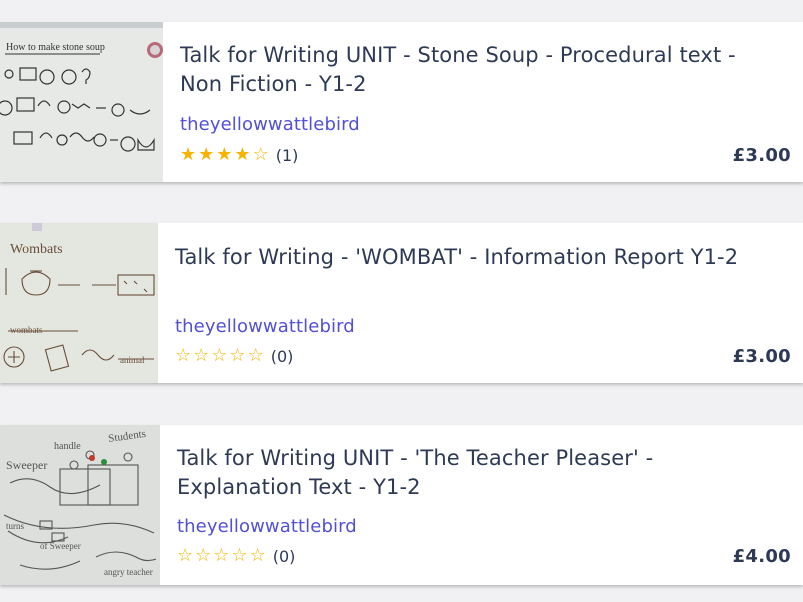 The height and width of the screenshot is (602, 803). I want to click on review-count: (1), so click(287, 155).